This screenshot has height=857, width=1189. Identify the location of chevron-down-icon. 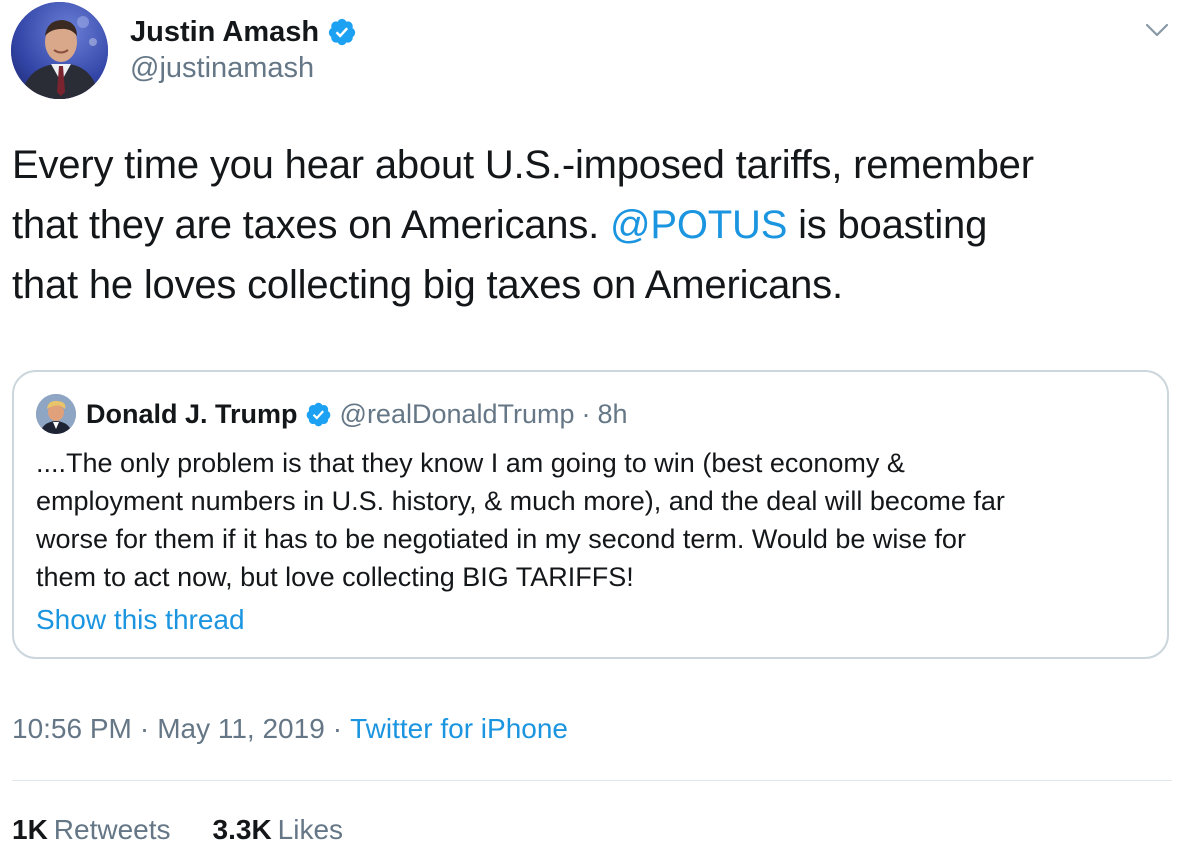
(1157, 30).